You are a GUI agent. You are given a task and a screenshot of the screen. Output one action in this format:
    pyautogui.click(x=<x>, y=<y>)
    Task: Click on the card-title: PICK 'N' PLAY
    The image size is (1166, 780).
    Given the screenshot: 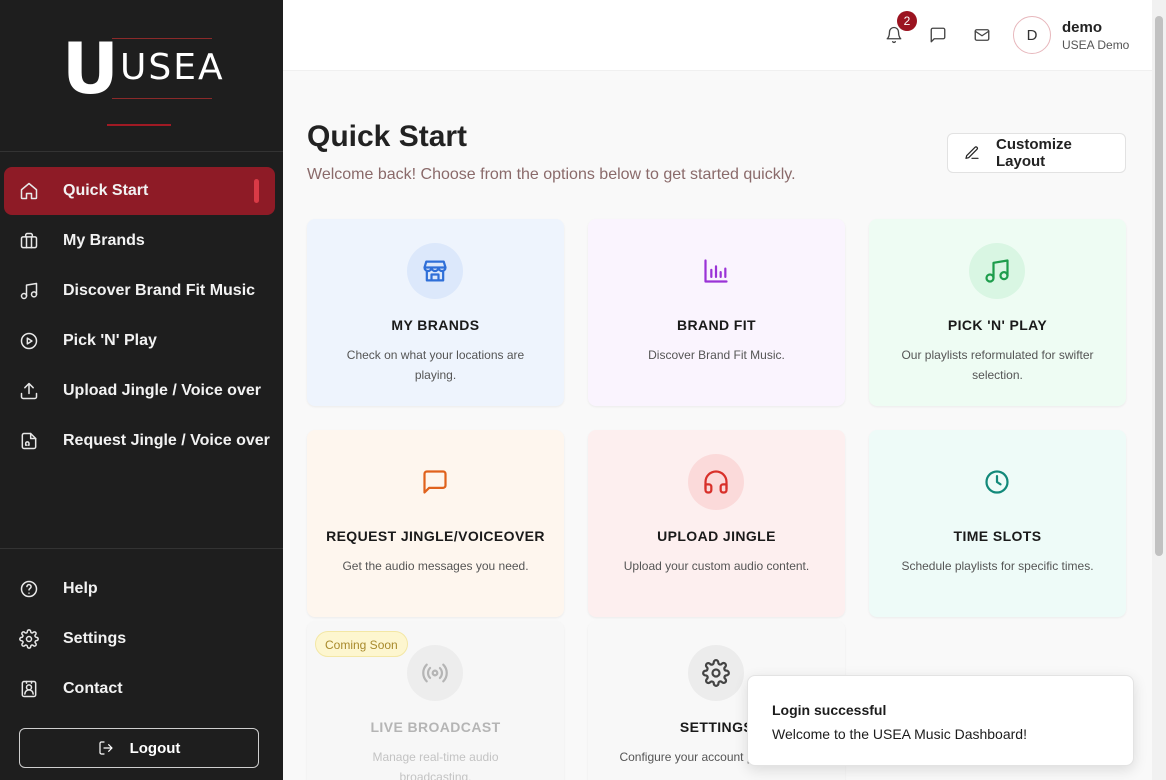 What is the action you would take?
    pyautogui.click(x=997, y=325)
    